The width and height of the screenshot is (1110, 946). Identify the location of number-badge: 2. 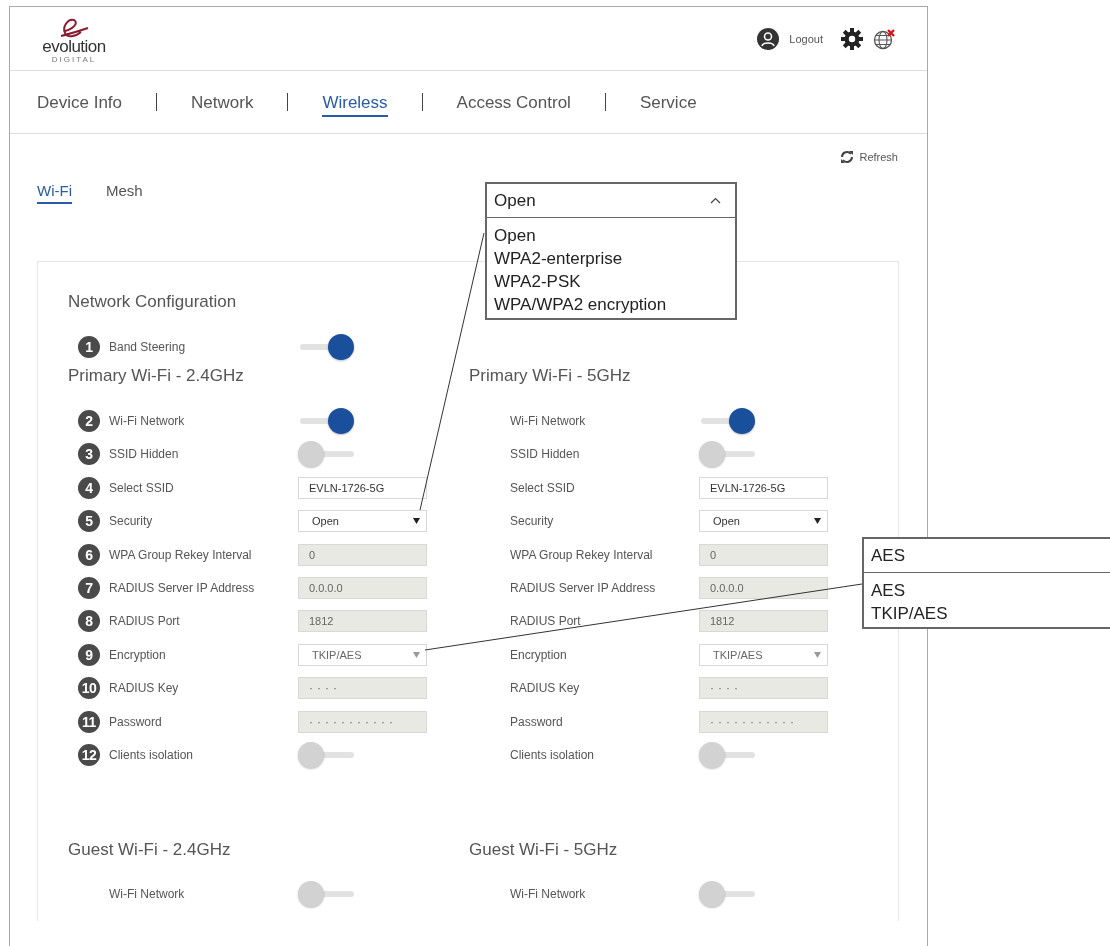
(89, 421).